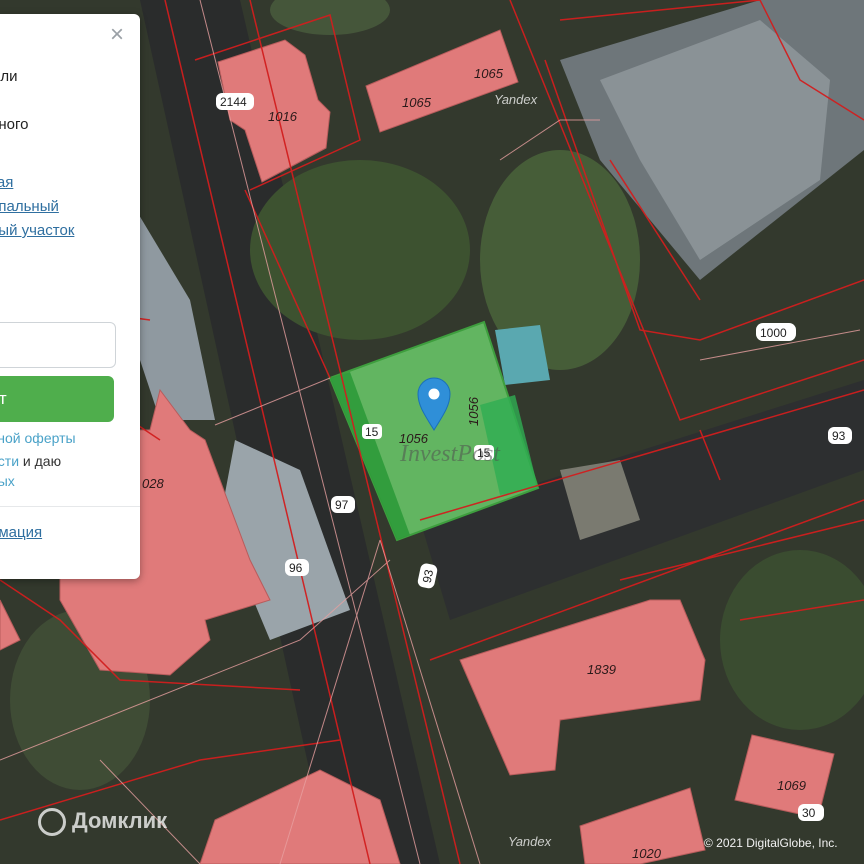 Image resolution: width=864 pixels, height=864 pixels. I want to click on label-1069: 1069, so click(791, 785).